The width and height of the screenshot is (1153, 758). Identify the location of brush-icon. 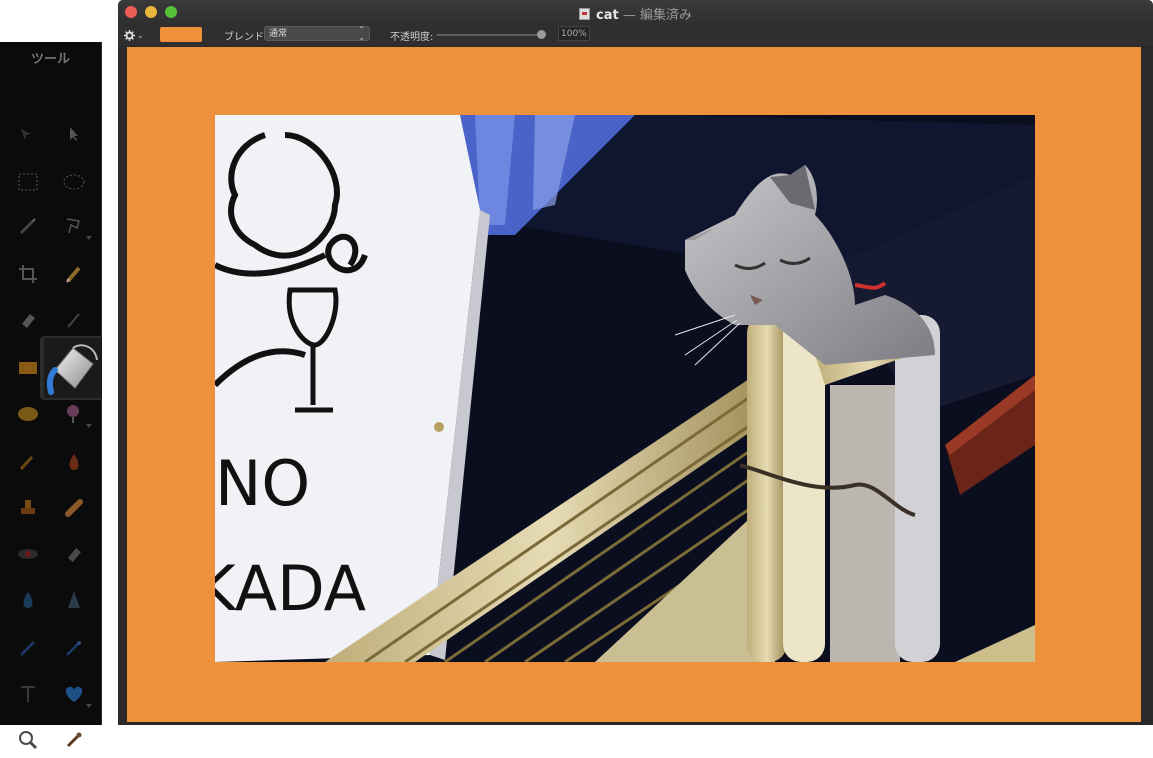
(74, 320).